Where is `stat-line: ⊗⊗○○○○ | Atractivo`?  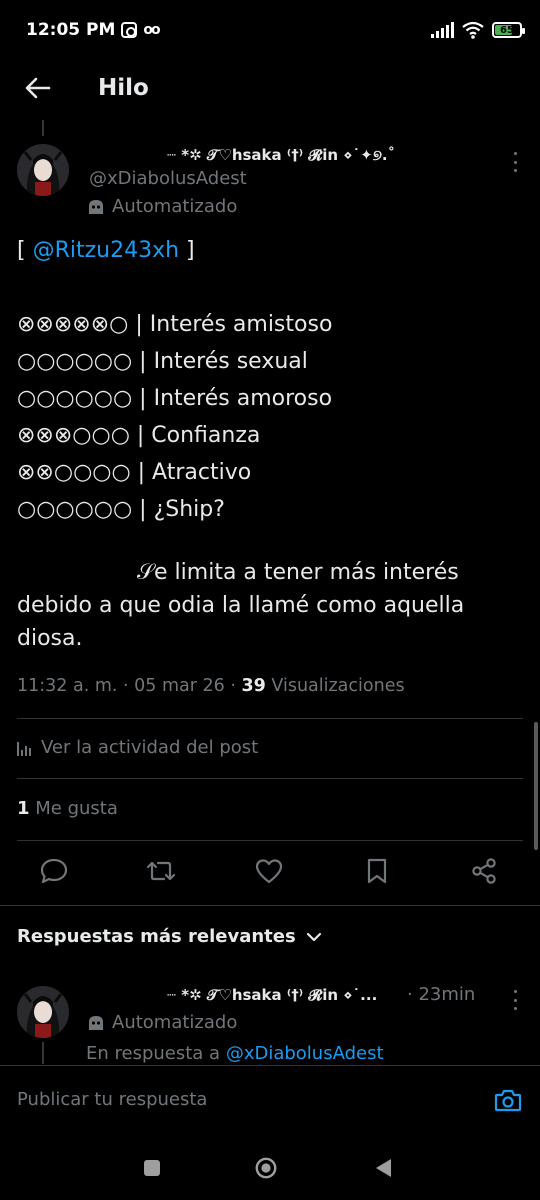 stat-line: ⊗⊗○○○○ | Atractivo is located at coordinates (134, 472).